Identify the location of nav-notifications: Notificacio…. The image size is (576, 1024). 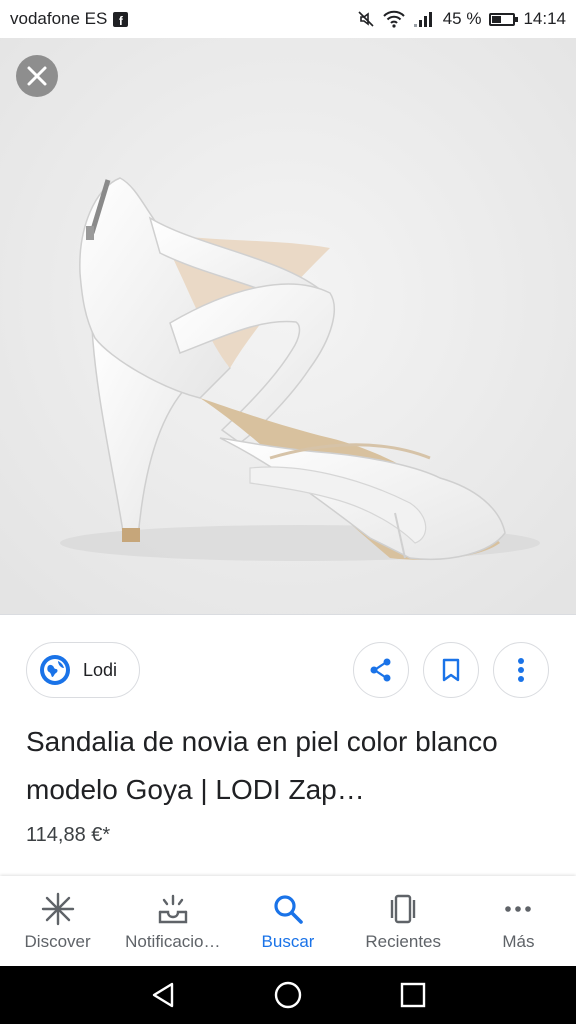
(172, 921).